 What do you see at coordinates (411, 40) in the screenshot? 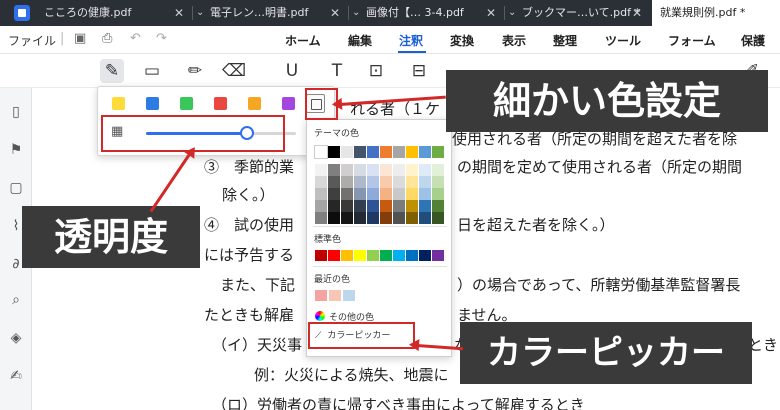
I see `menu-annotate: 注釈` at bounding box center [411, 40].